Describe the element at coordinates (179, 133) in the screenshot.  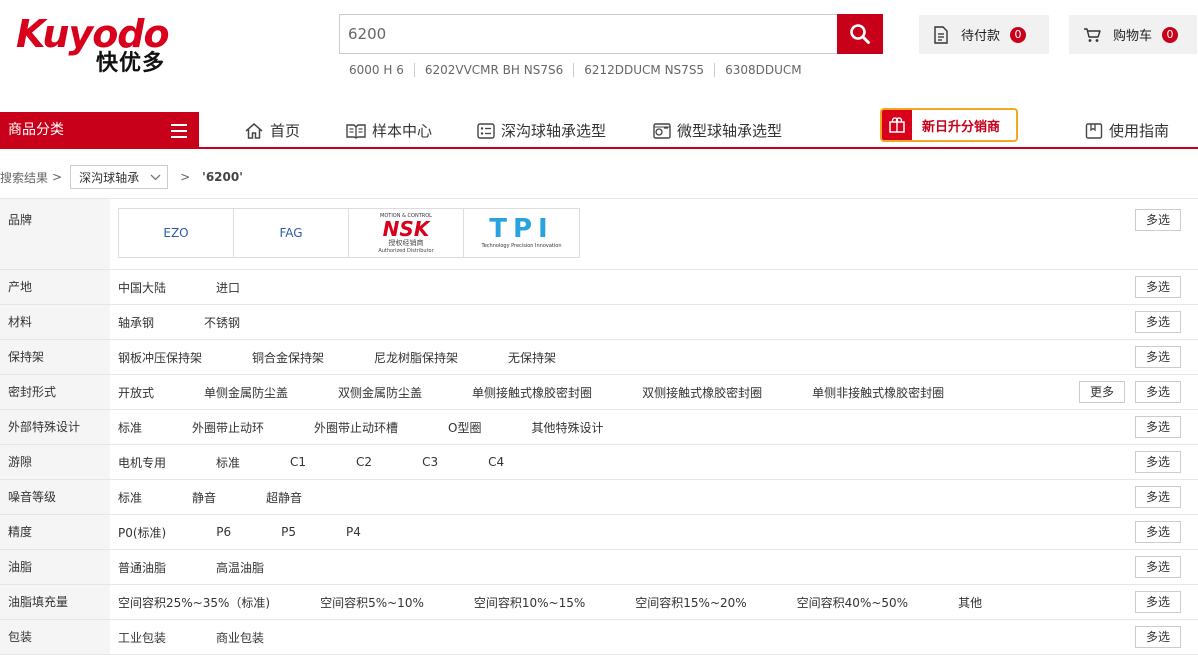
I see `menu-icon` at that location.